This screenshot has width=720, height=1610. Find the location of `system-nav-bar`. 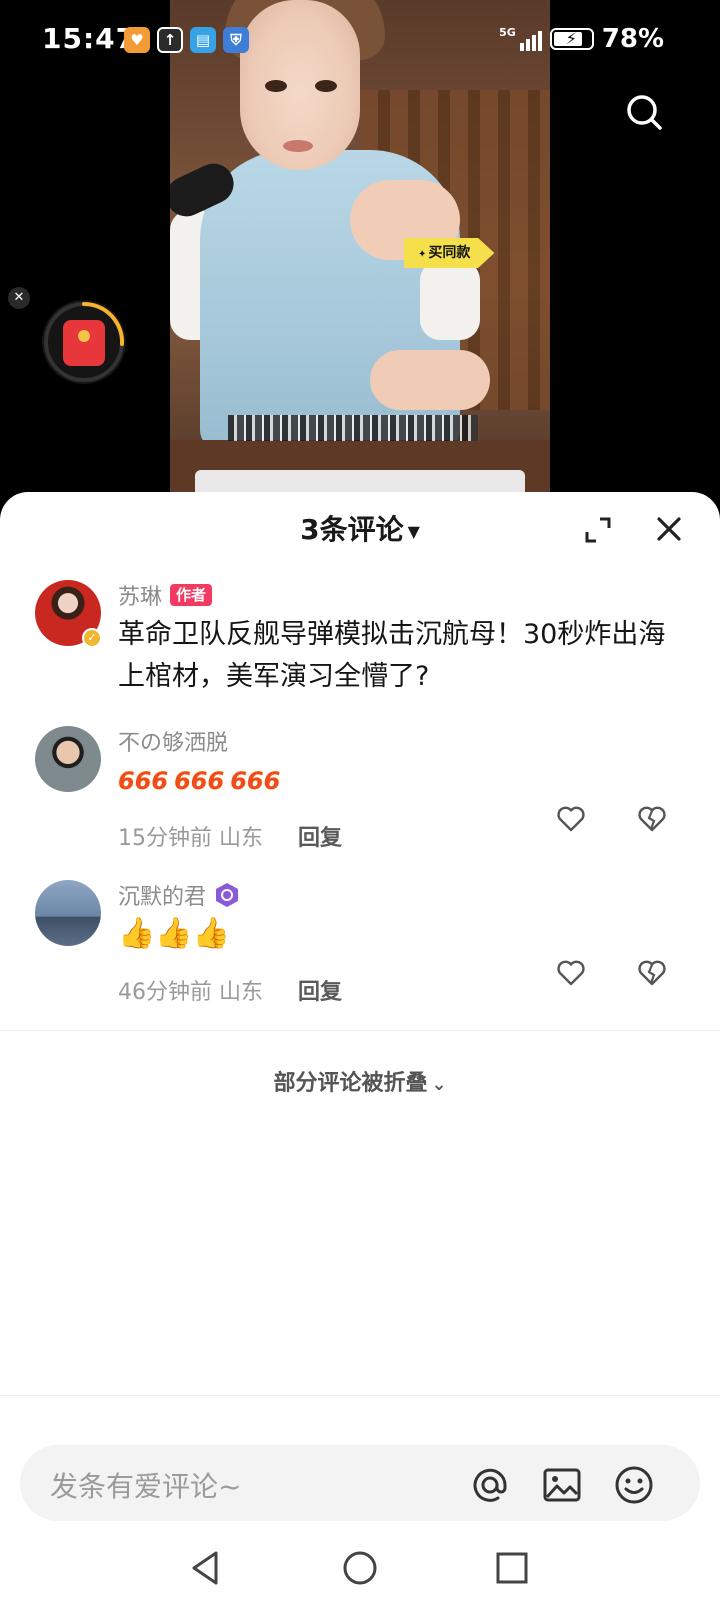

system-nav-bar is located at coordinates (360, 1570).